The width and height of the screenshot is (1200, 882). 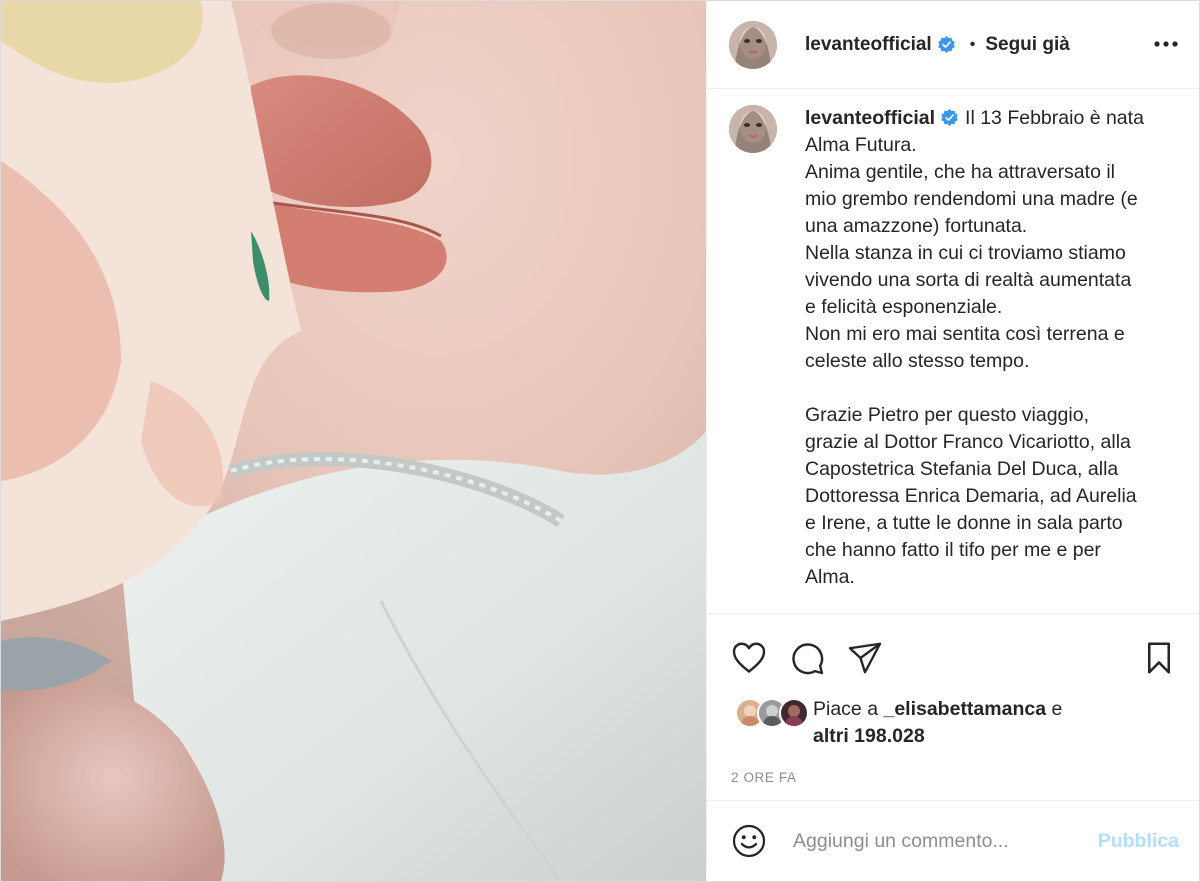 I want to click on caption-author-avatar, so click(x=753, y=129).